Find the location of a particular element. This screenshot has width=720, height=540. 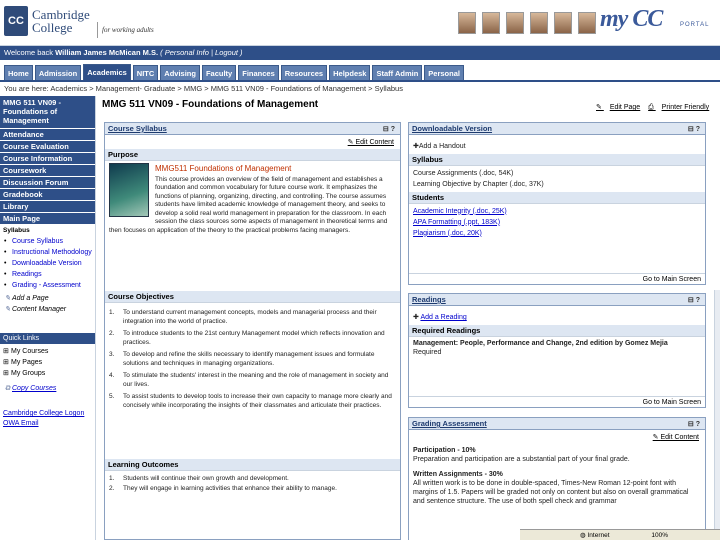

content-manager-link: ✎ Content Manager is located at coordinates (47, 307).